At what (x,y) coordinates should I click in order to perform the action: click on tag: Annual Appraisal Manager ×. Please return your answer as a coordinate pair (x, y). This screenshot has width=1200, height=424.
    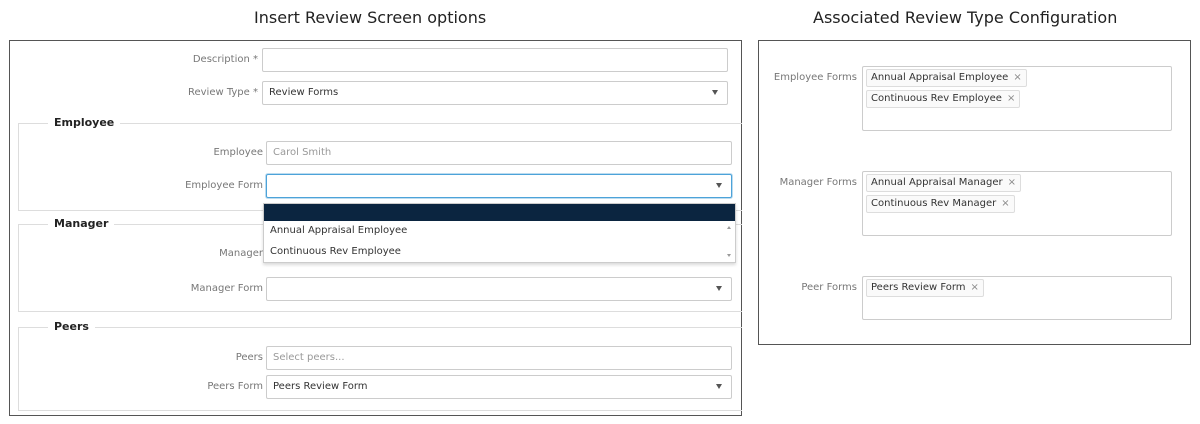
    Looking at the image, I should click on (944, 183).